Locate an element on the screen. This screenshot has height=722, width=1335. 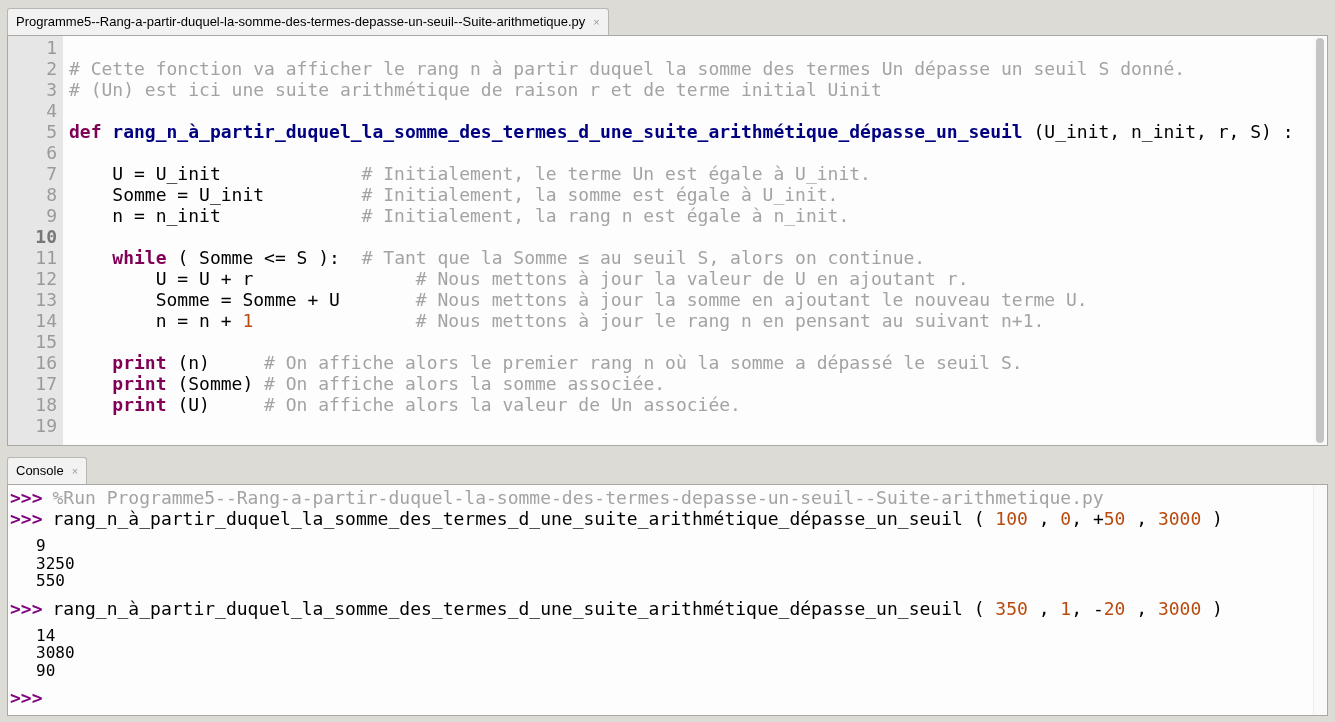
line-number: 11 is located at coordinates (46, 257).